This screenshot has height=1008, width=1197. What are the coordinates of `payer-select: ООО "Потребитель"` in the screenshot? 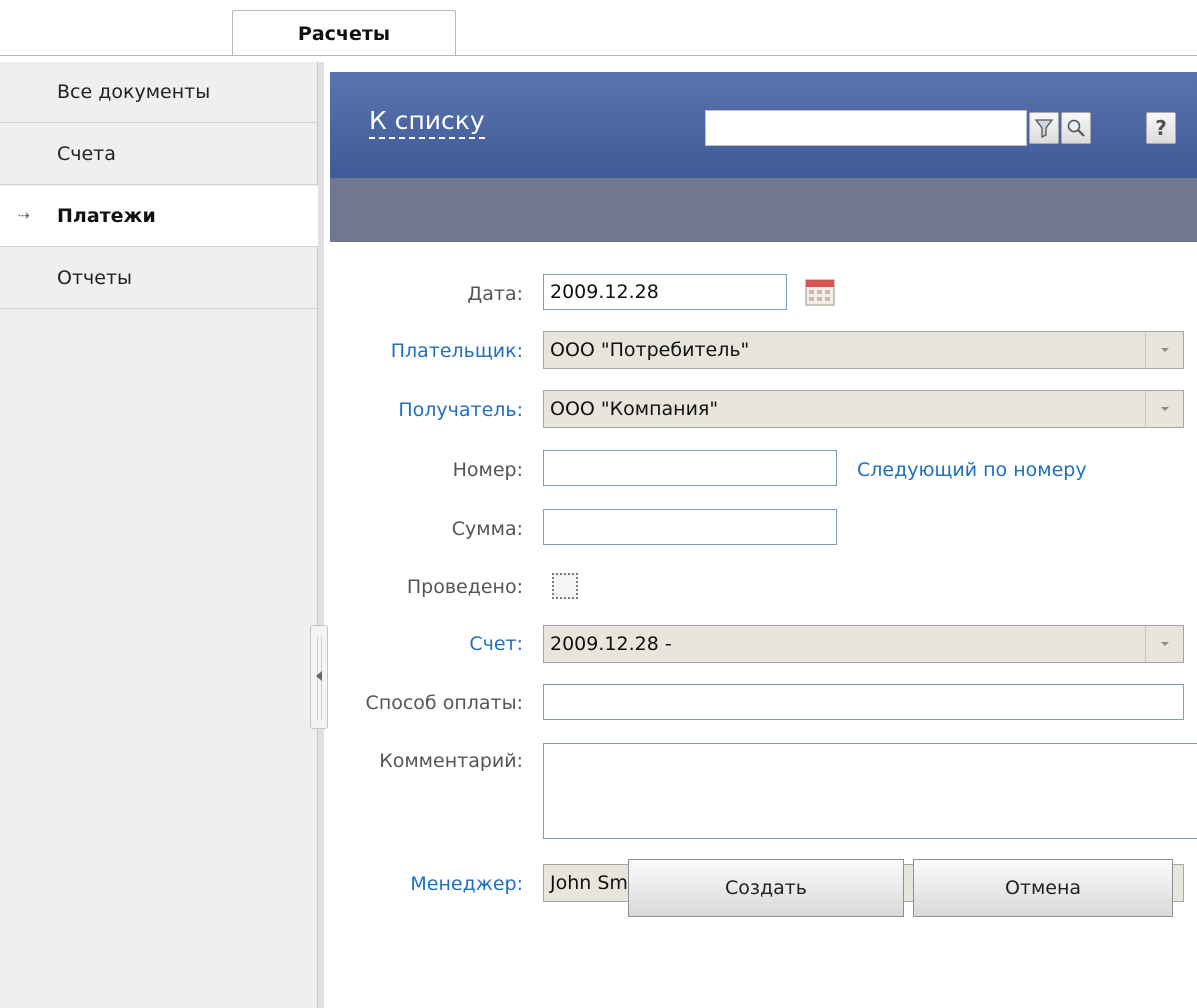 It's located at (863, 350).